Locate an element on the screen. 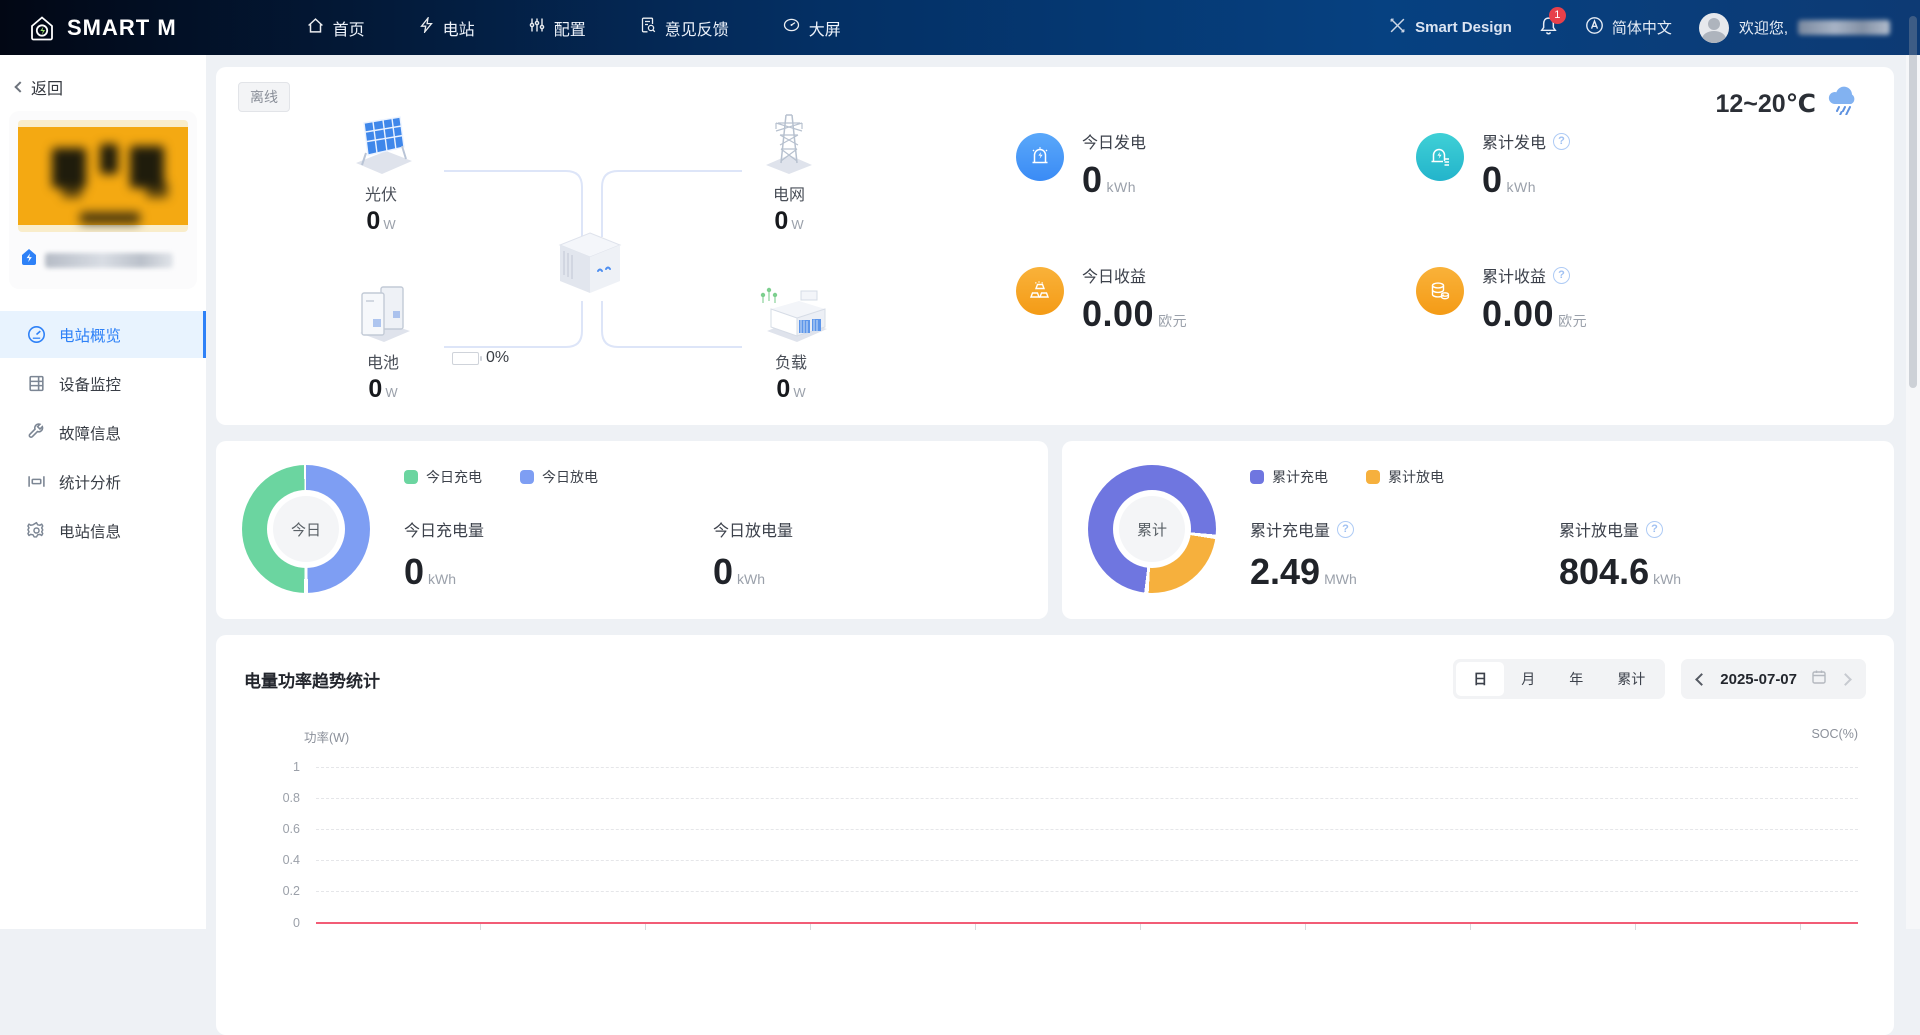 The image size is (1920, 1035). sidebar-item-overview: 电站概览 is located at coordinates (103, 334).